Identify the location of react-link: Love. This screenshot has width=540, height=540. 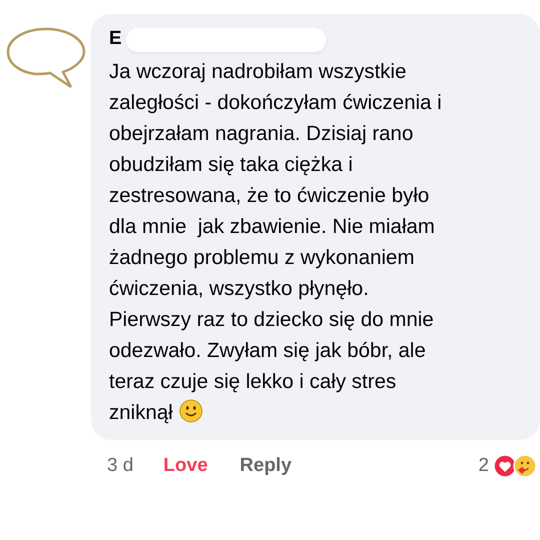
(185, 466).